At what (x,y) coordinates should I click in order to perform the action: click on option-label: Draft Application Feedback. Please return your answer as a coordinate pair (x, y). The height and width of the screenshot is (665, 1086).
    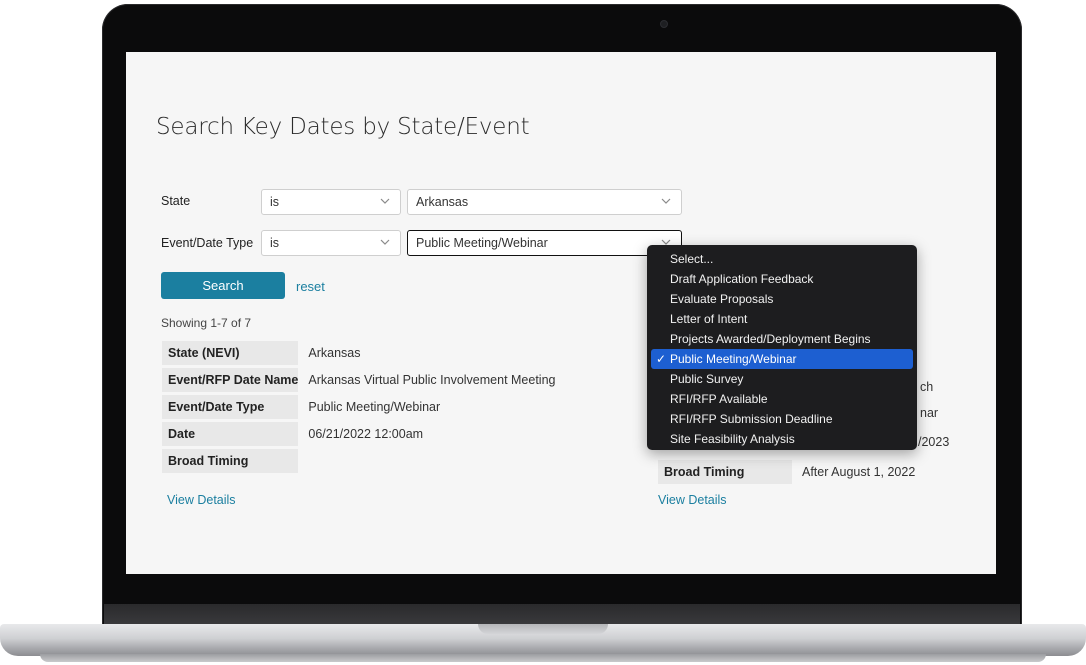
    Looking at the image, I should click on (742, 279).